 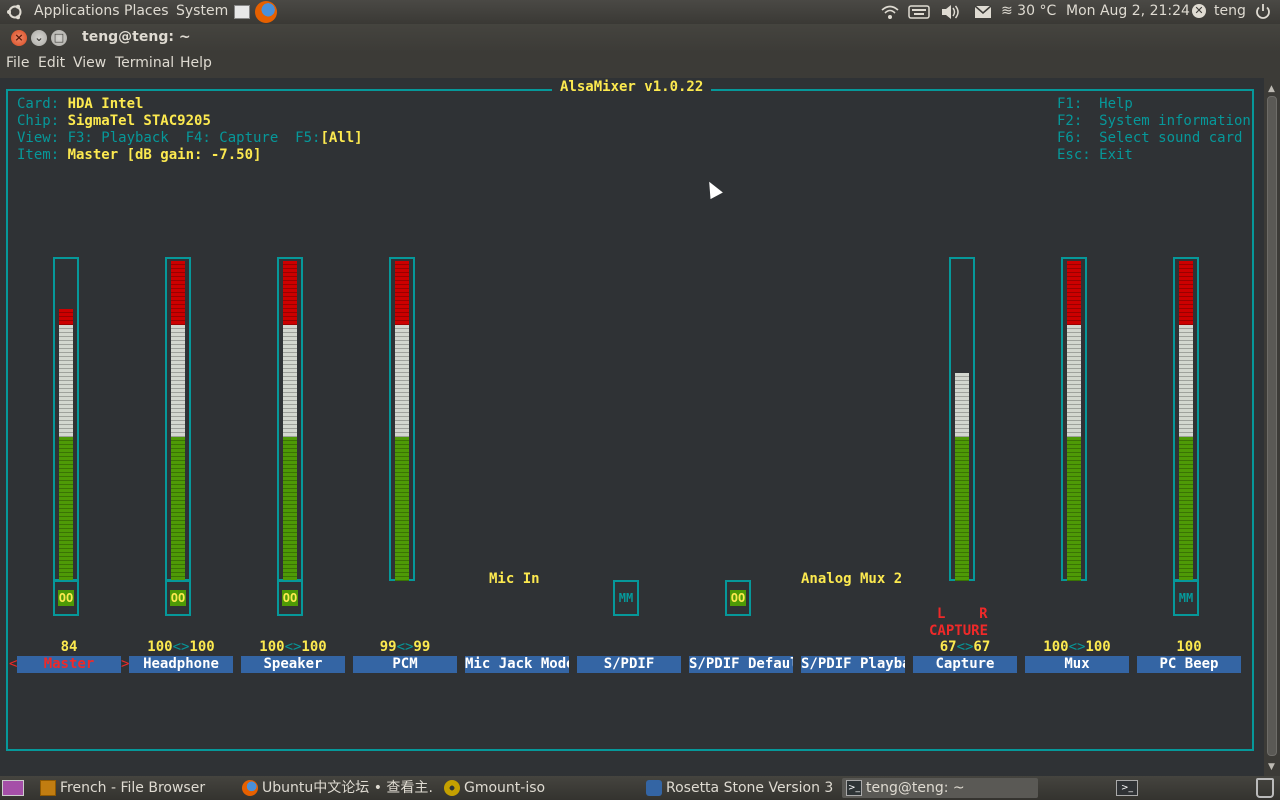 I want to click on chip-line: Chip: SigmaTel STAC9205, so click(x=114, y=121).